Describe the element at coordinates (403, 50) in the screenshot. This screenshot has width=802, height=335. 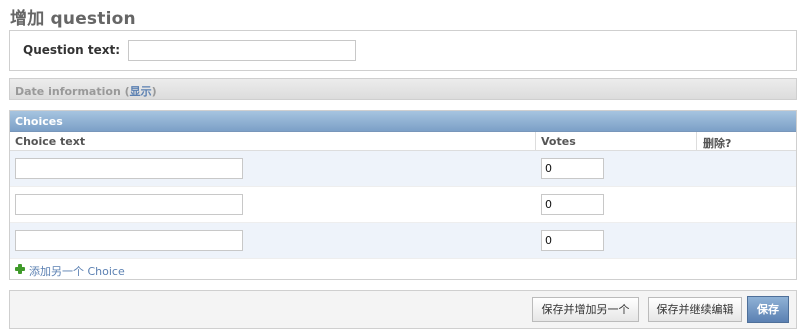
I see `question-fieldset: Question text:` at that location.